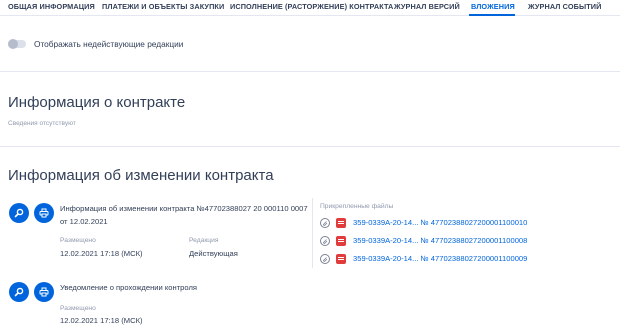 The width and height of the screenshot is (620, 328). What do you see at coordinates (493, 6) in the screenshot?
I see `tab-attachments: ВЛОЖЕНИЯ` at bounding box center [493, 6].